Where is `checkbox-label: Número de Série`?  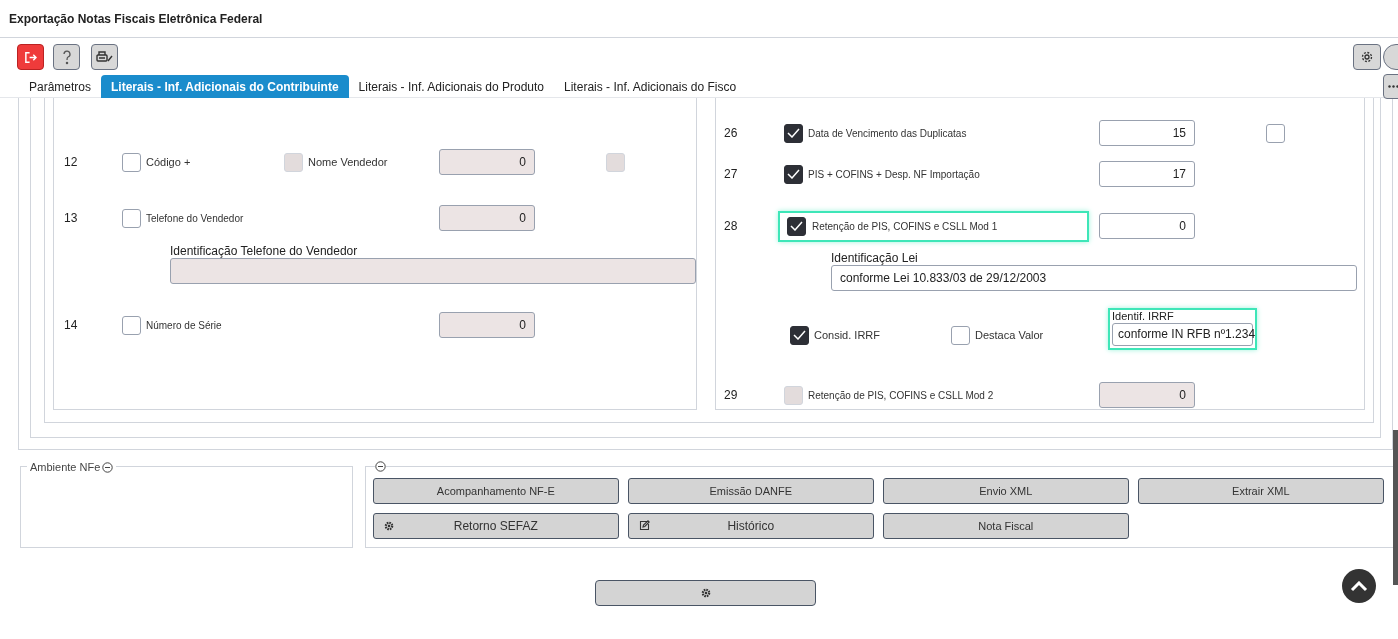 checkbox-label: Número de Série is located at coordinates (184, 325).